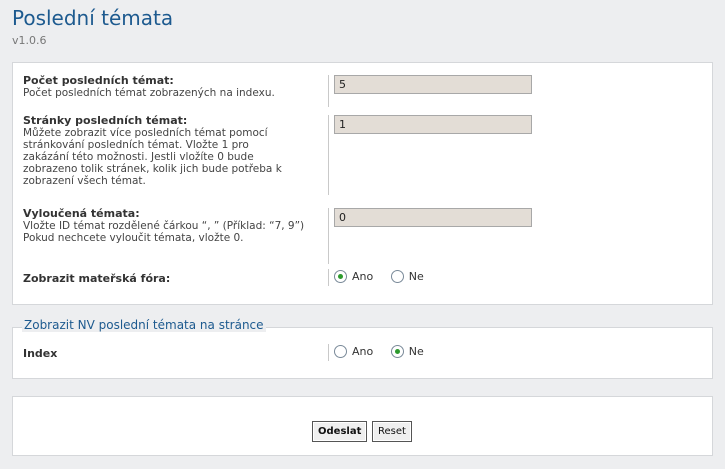  I want to click on parents-label: Zobrazit mateřská fóra:, so click(97, 278).